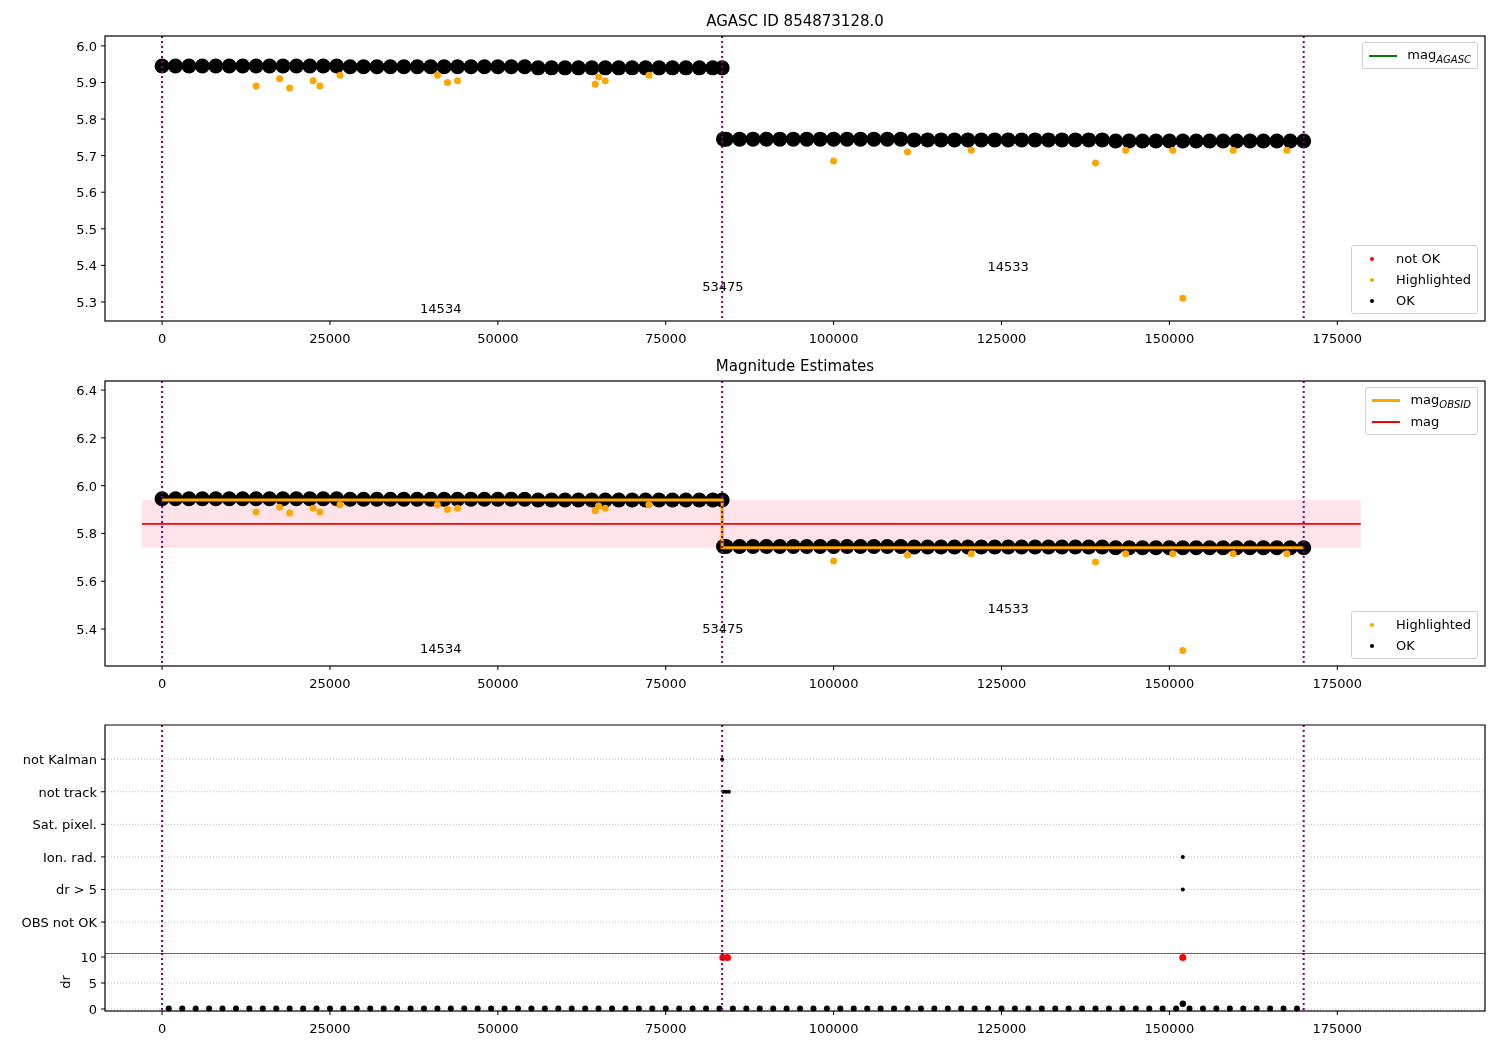 The height and width of the screenshot is (1050, 1500). Describe the element at coordinates (86, 302) in the screenshot. I see `tick-label: 5.3` at that location.